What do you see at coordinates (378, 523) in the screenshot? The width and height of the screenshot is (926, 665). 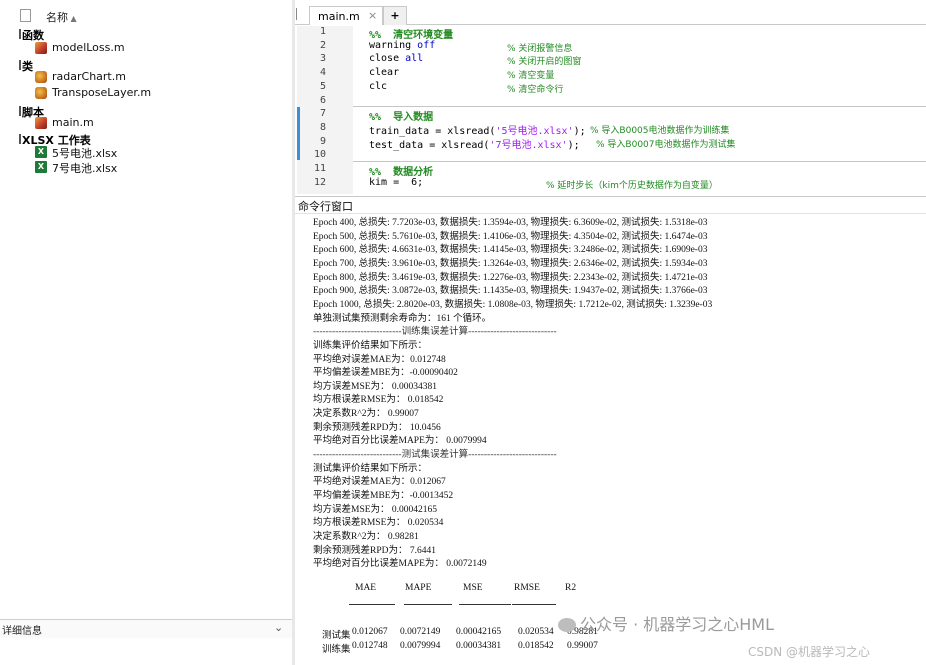 I see `output-line: 均方根误差RMSE为： 0.020534` at bounding box center [378, 523].